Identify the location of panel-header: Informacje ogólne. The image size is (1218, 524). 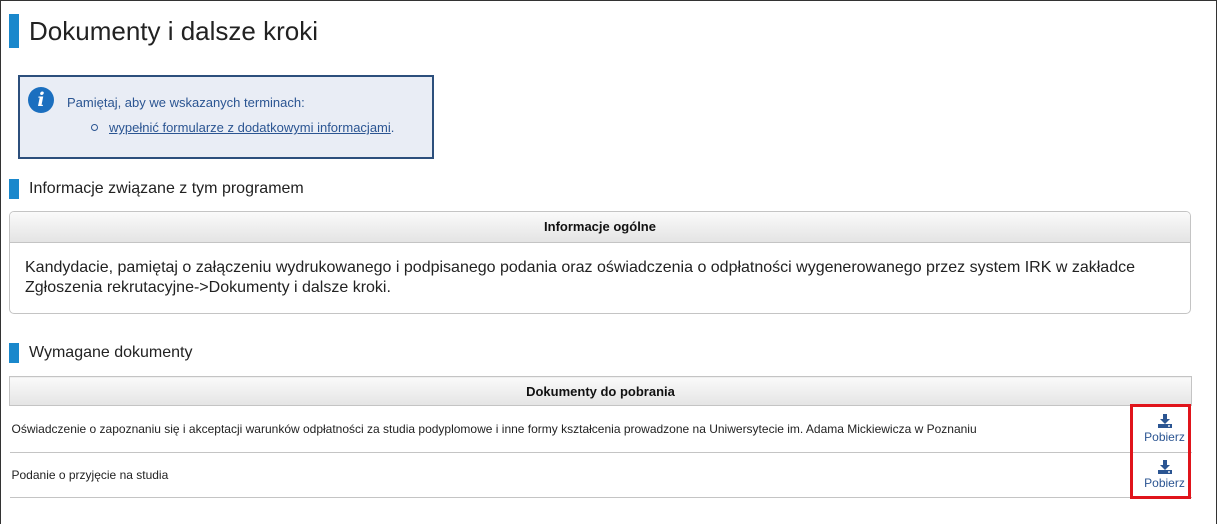
(600, 227).